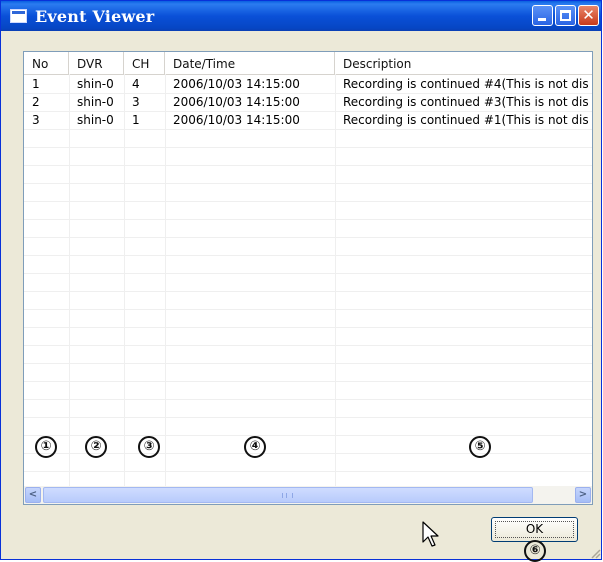 The image size is (603, 562). I want to click on scroll-grip-icon, so click(287, 495).